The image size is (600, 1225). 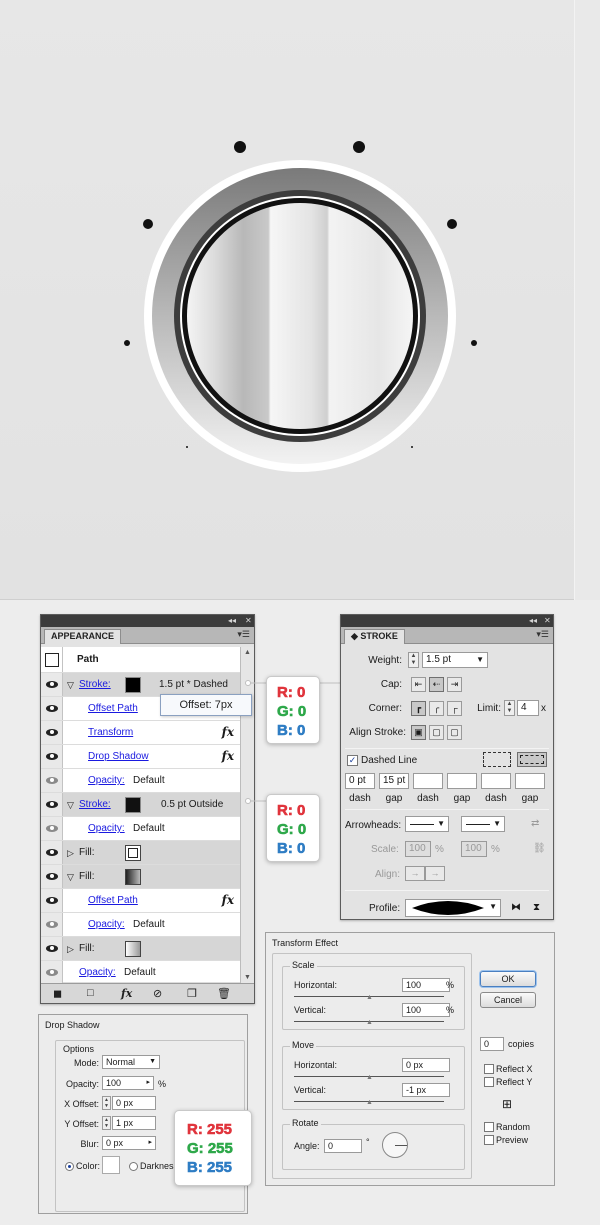 I want to click on scale-horizontal-label: Horizontal:, so click(x=316, y=985).